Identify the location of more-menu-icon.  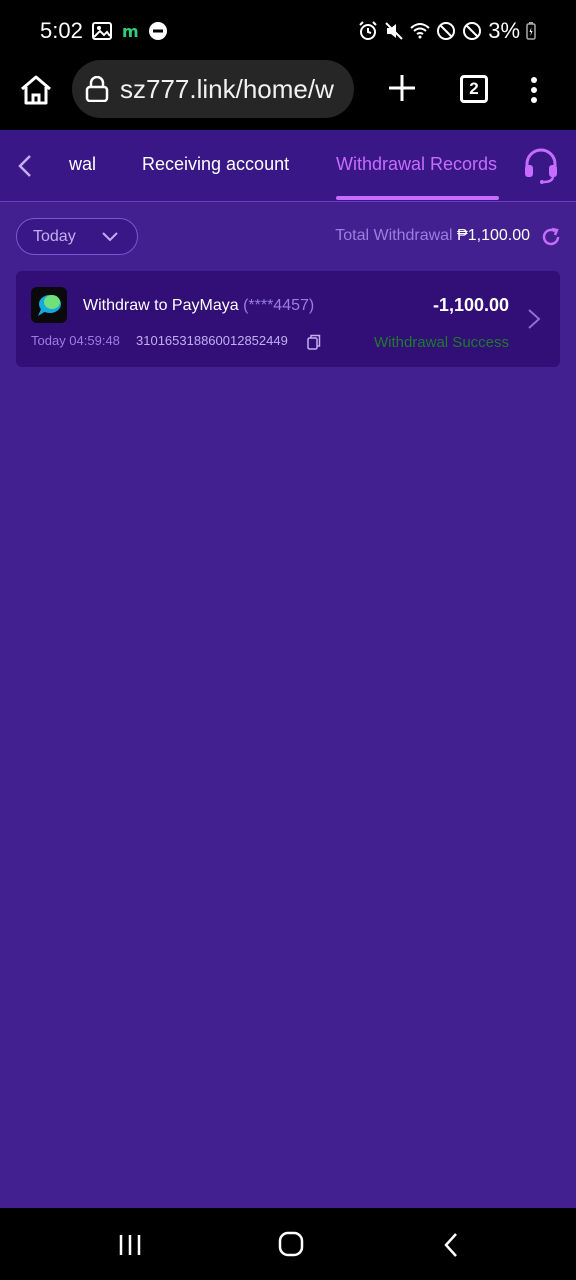
(534, 90).